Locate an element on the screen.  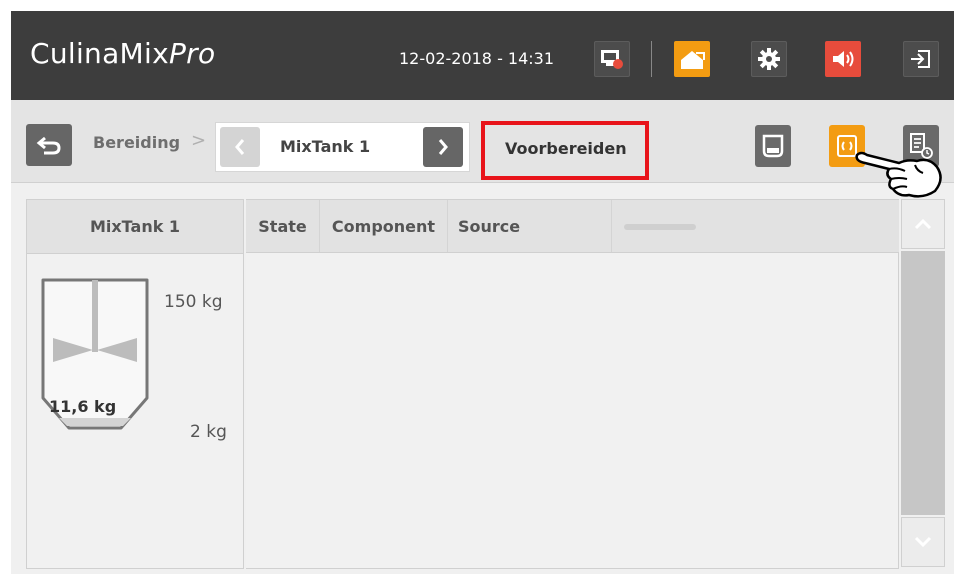
speaker-icon is located at coordinates (843, 59).